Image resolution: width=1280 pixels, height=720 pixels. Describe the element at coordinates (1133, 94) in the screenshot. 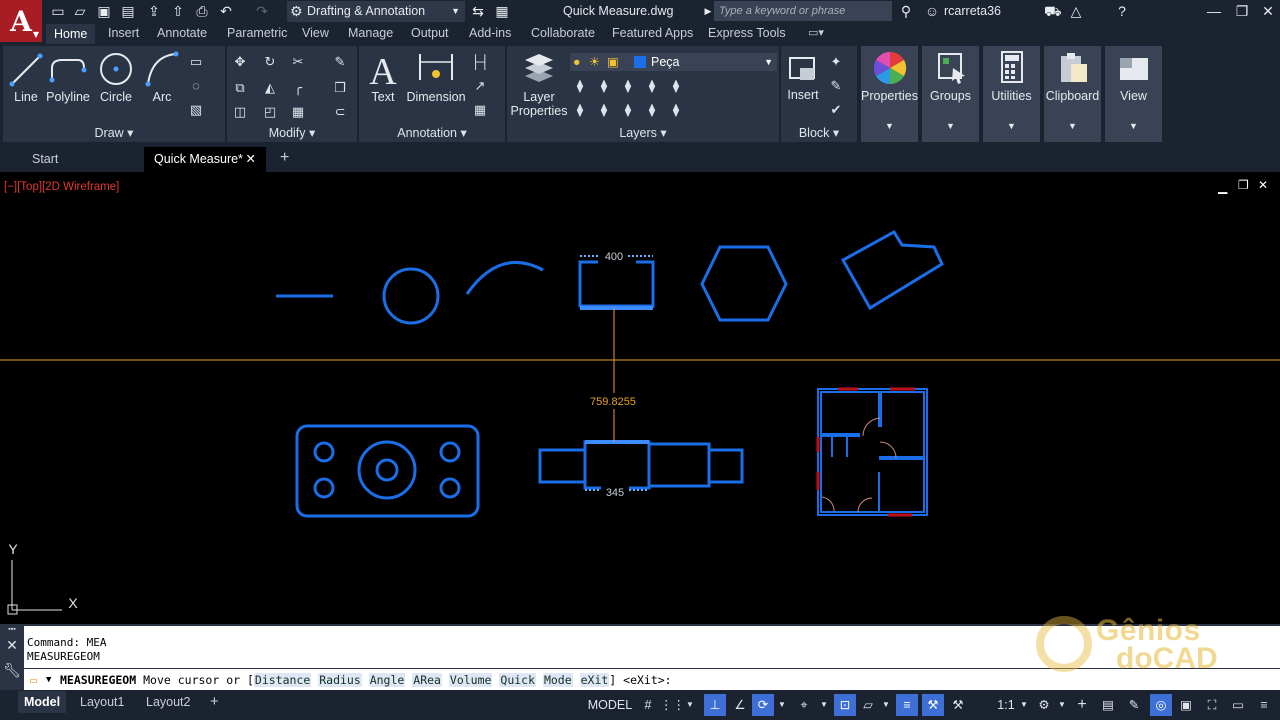

I see `view-button: View ▼` at that location.